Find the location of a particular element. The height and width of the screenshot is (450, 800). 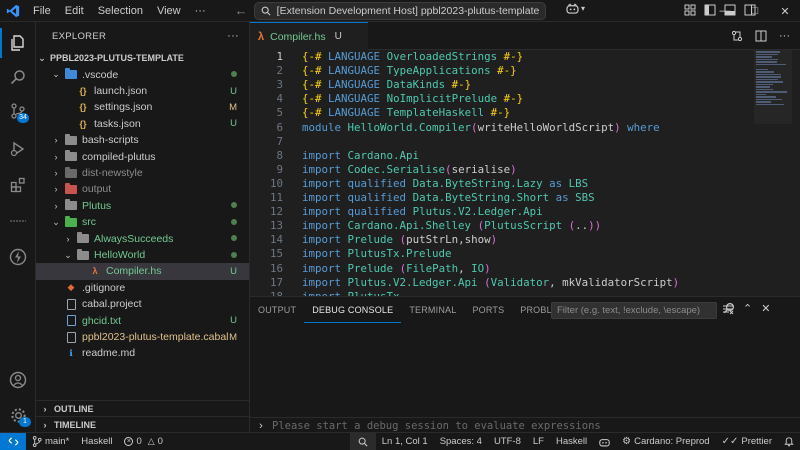

menu-view: View is located at coordinates (169, 11).